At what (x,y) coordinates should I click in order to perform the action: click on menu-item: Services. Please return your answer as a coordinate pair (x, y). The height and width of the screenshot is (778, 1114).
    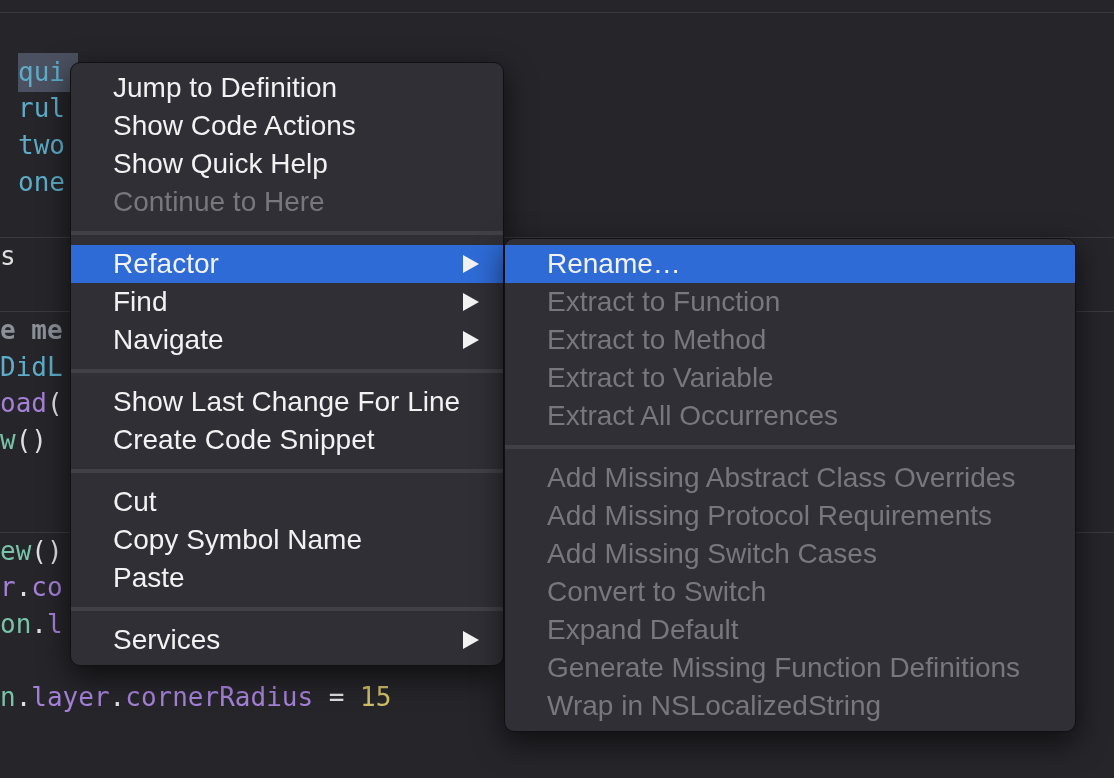
    Looking at the image, I should click on (287, 640).